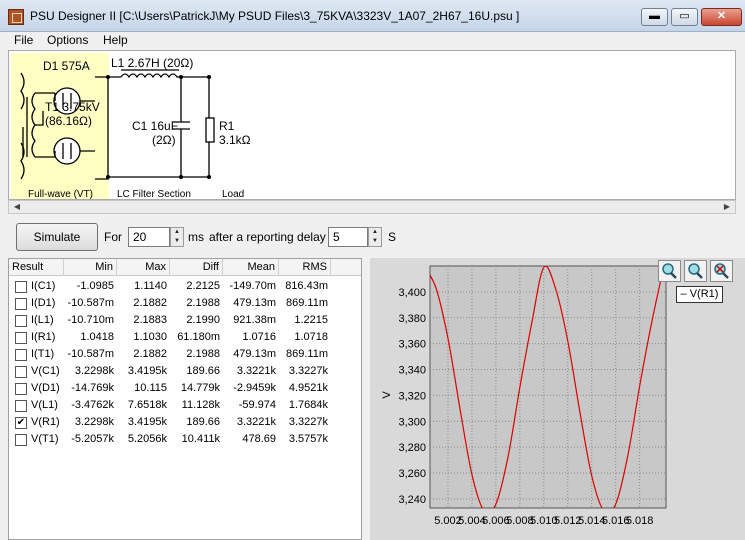 This screenshot has height=540, width=745. Describe the element at coordinates (67, 40) in the screenshot. I see `menu-options: Options` at that location.